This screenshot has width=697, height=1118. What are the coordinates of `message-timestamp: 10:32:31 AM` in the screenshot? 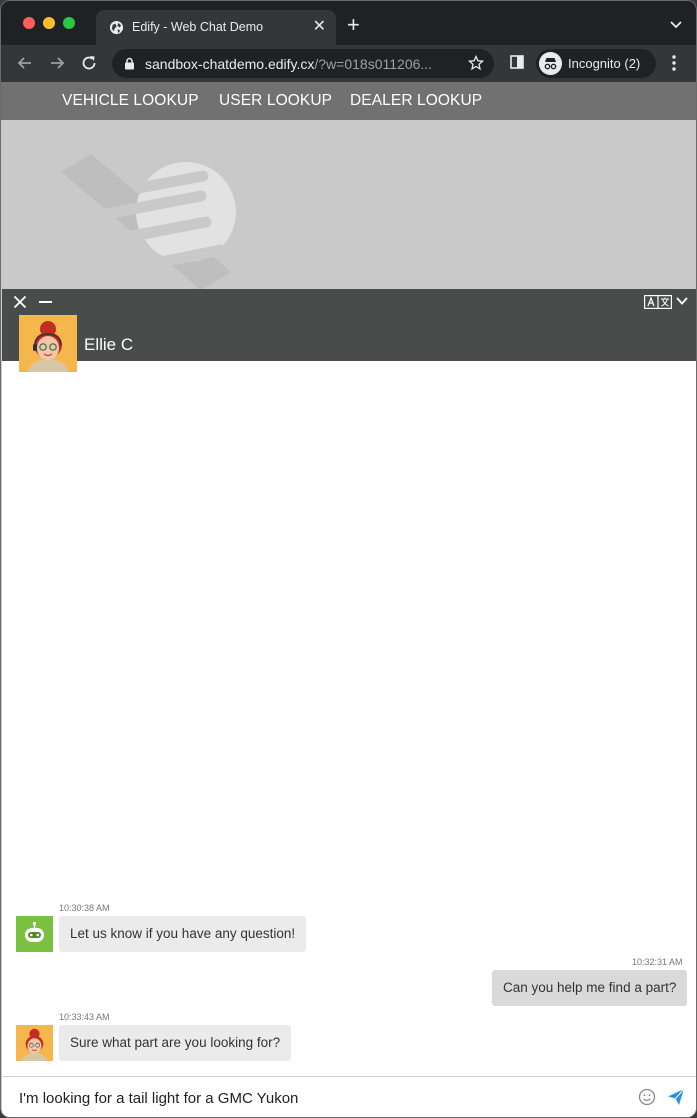 It's located at (657, 962).